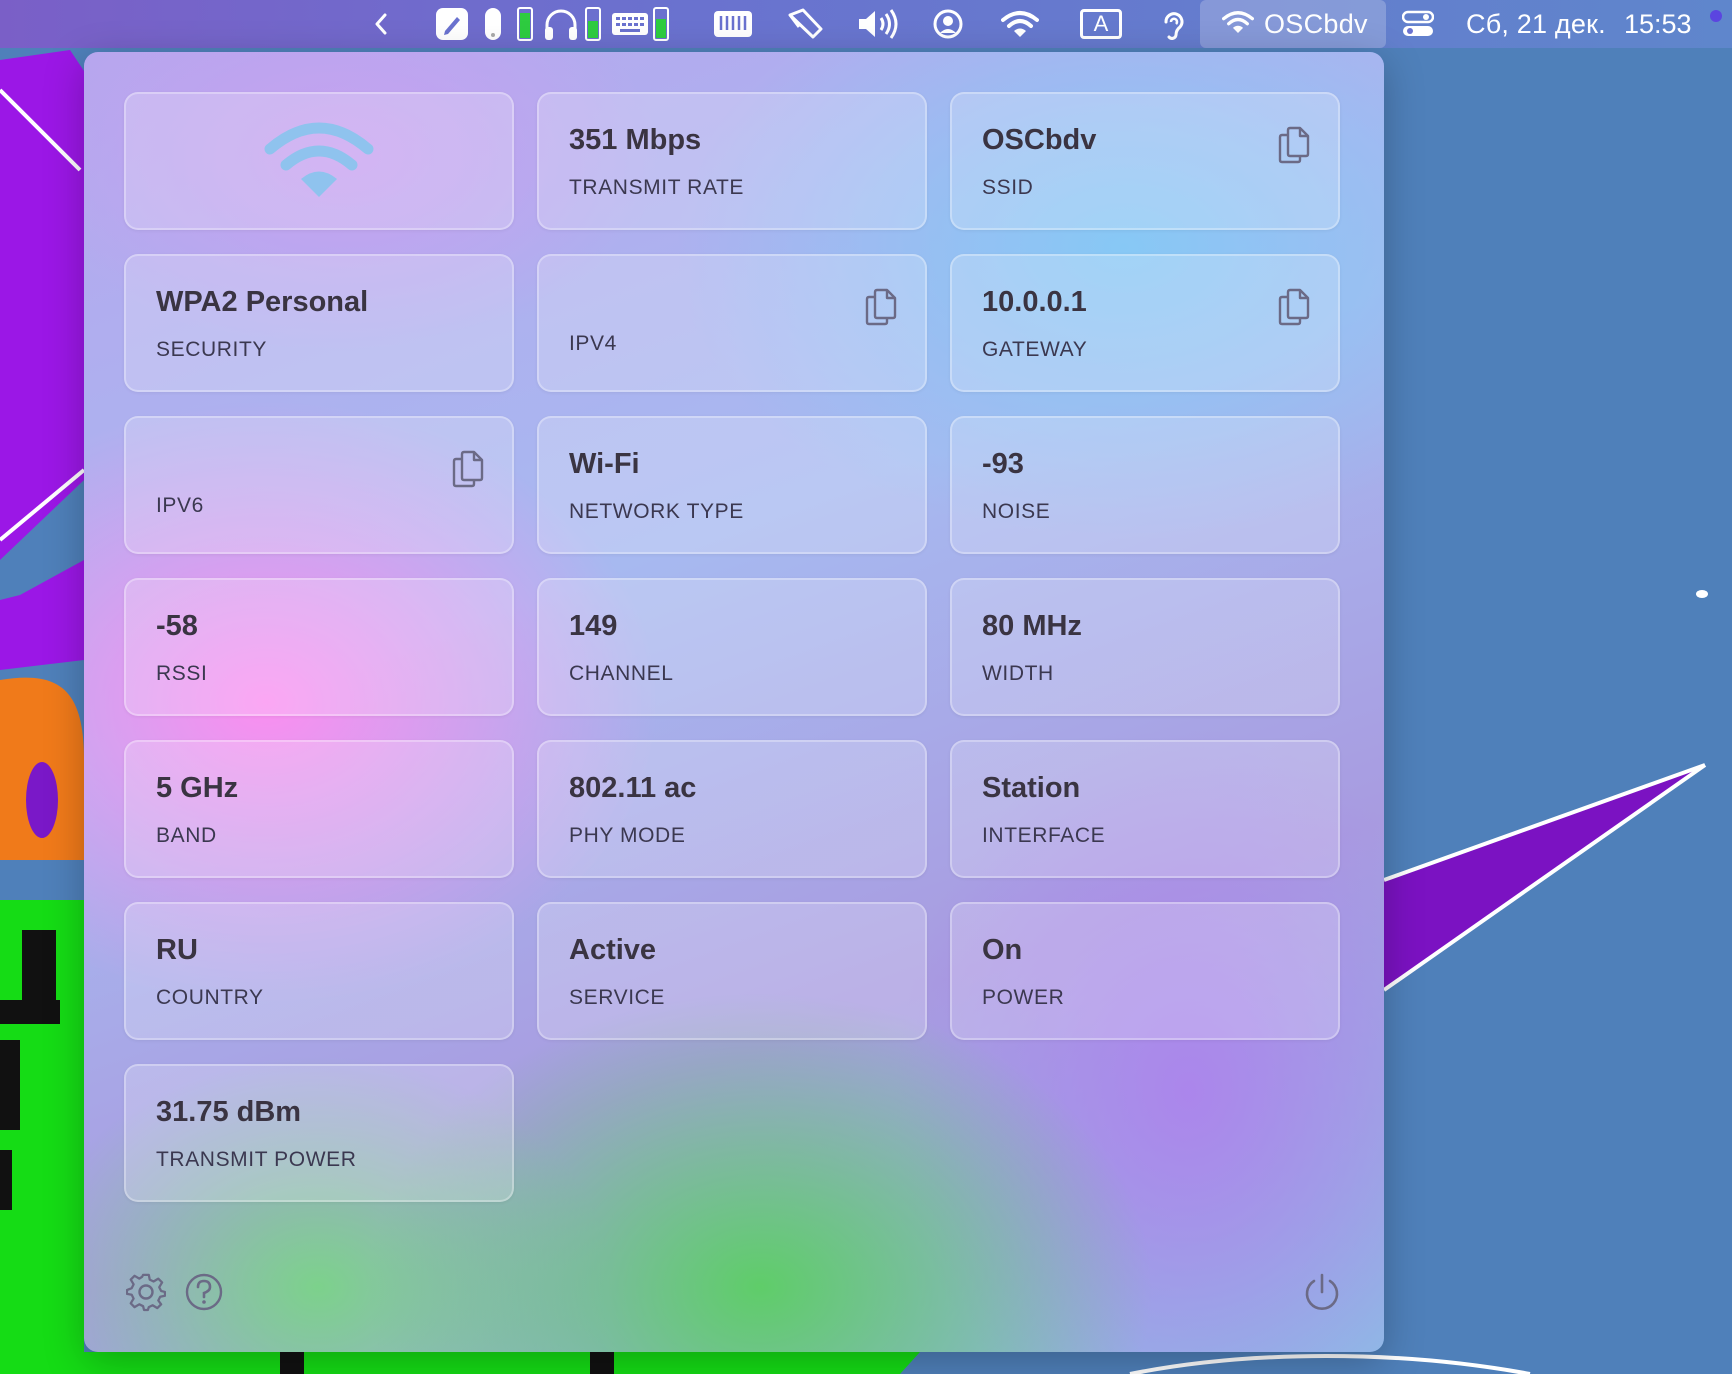 The height and width of the screenshot is (1374, 1732). What do you see at coordinates (1034, 302) in the screenshot?
I see `tile-value: 10.0.0.1` at bounding box center [1034, 302].